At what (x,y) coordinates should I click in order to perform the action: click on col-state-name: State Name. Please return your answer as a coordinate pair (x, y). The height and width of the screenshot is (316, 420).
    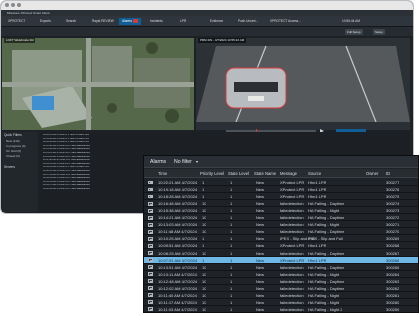
    Looking at the image, I should click on (265, 173).